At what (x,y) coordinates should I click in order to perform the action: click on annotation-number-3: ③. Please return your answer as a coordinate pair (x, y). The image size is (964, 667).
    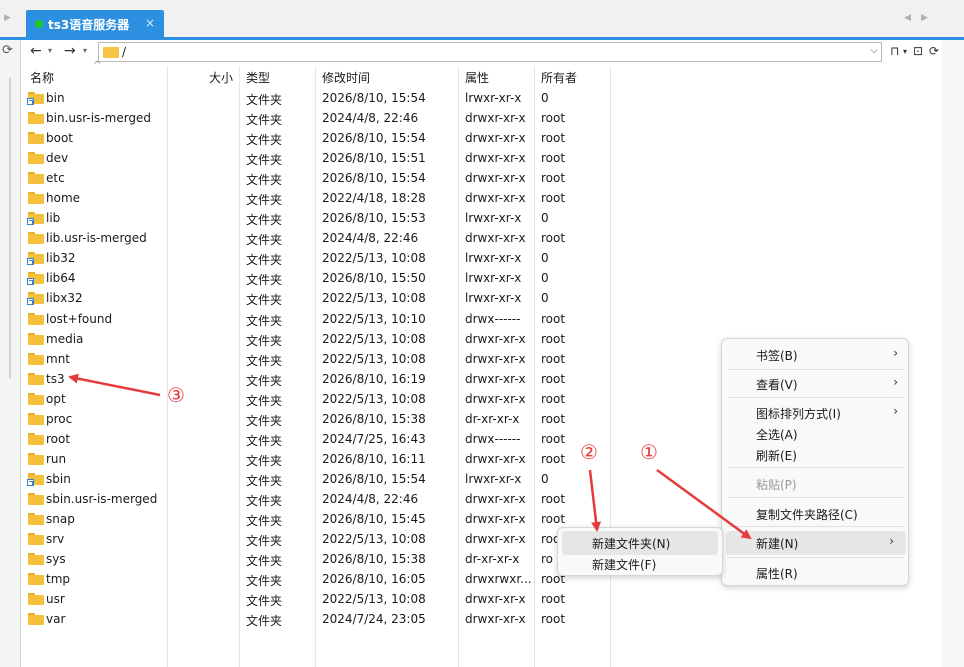
    Looking at the image, I should click on (176, 395).